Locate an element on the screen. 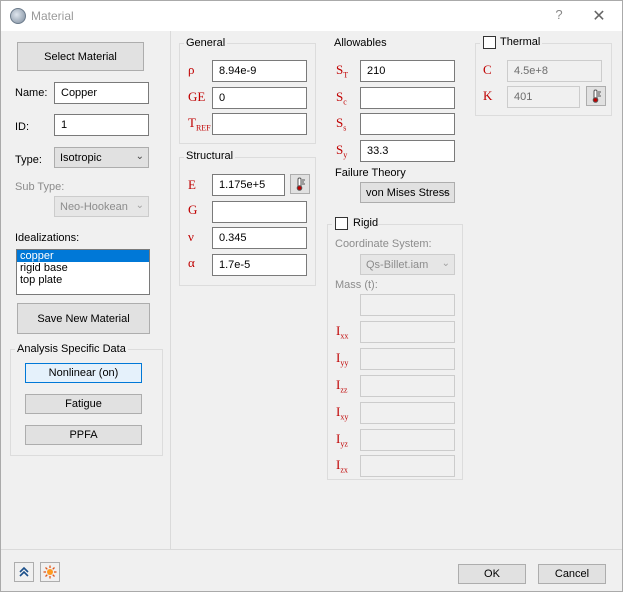 This screenshot has height=592, width=623. subtype-select: Neo-Hookean ⌄ is located at coordinates (101, 206).